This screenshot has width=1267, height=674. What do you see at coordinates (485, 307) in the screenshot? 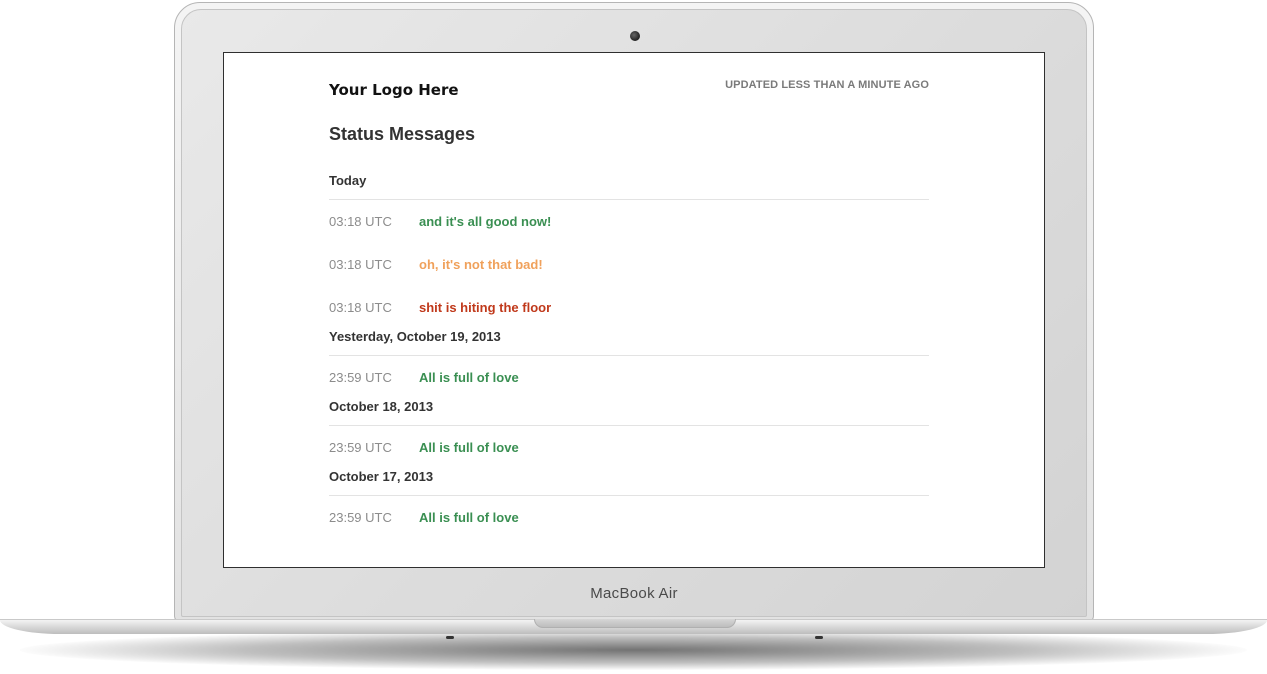
I see `message-text: shit is hiting the floor` at bounding box center [485, 307].